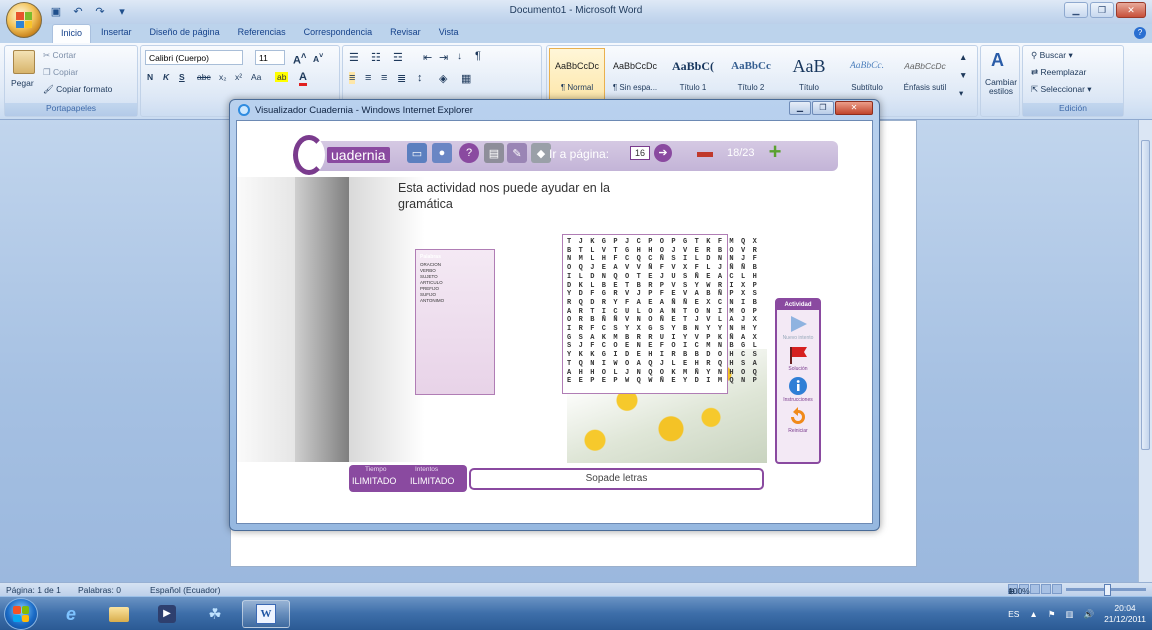 This screenshot has width=1152, height=630. What do you see at coordinates (22, 83) in the screenshot?
I see `paste-button: Pegar` at bounding box center [22, 83].